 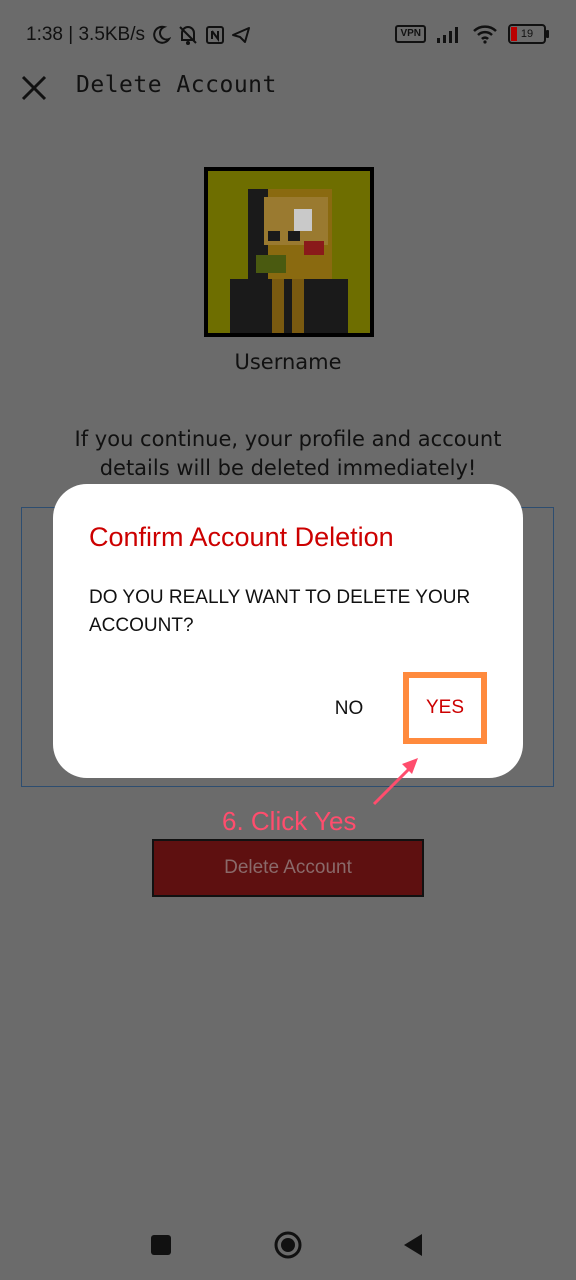 I want to click on delete-account-button: Delete Account, so click(x=288, y=868).